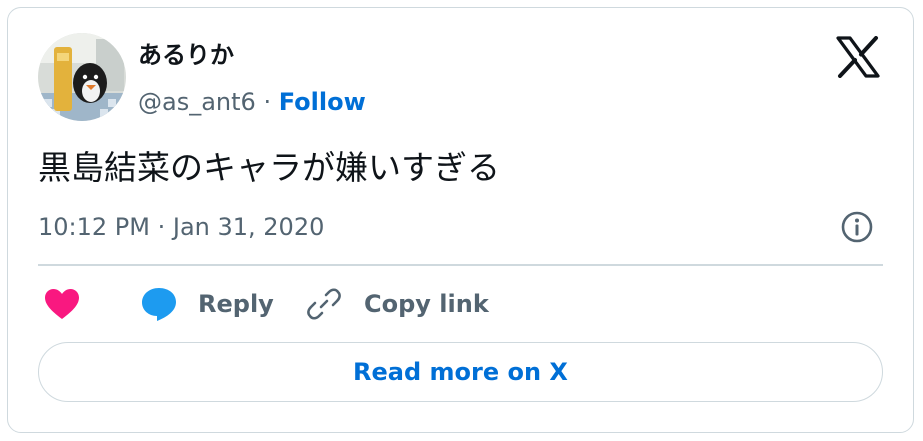  I want to click on read-more-button: Read more on X, so click(460, 372).